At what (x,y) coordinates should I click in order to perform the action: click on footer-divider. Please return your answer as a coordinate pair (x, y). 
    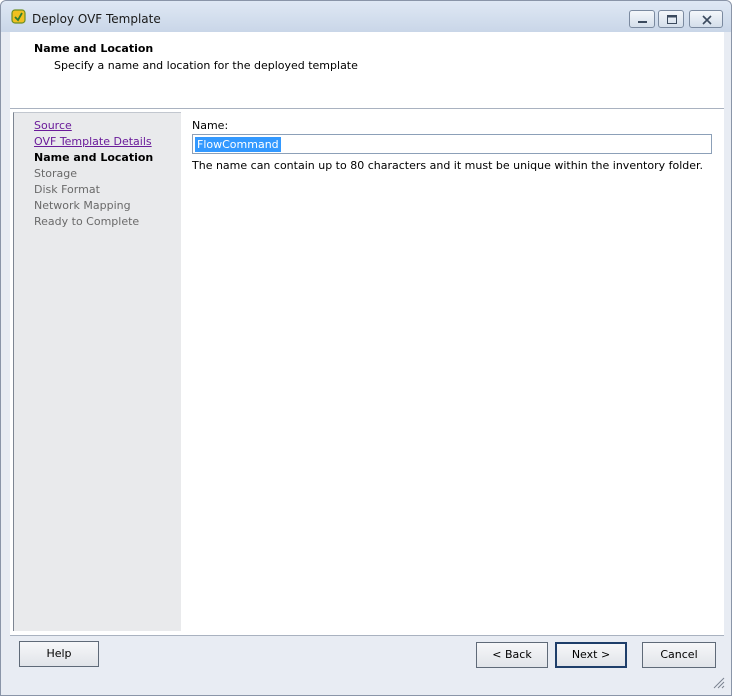
    Looking at the image, I should click on (367, 635).